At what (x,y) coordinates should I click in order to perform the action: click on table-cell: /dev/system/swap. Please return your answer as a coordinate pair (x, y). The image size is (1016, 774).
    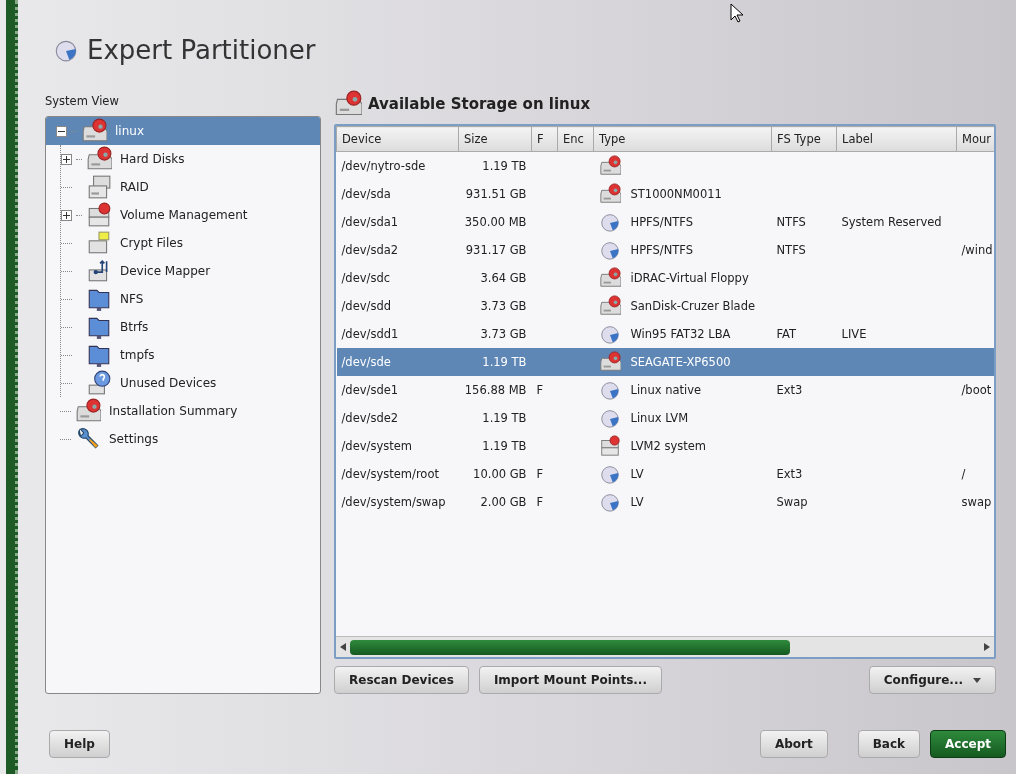
    Looking at the image, I should click on (393, 502).